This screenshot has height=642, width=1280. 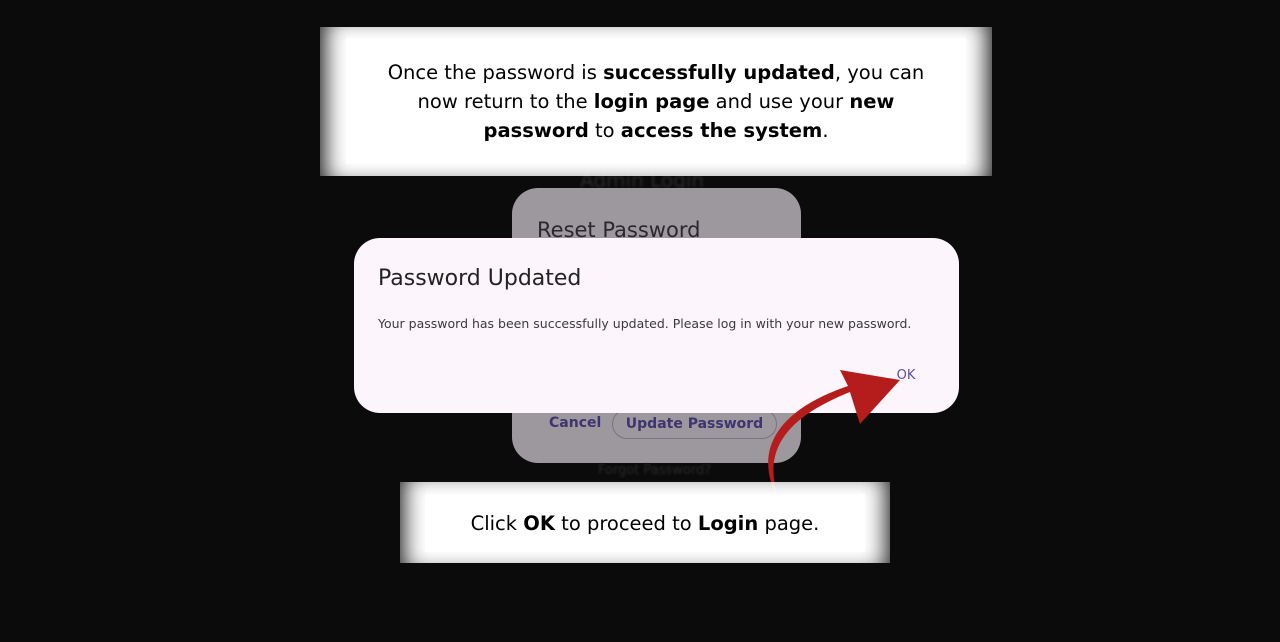 I want to click on bottom-instruction-banner: Click OK to proceed to Login page., so click(x=645, y=523).